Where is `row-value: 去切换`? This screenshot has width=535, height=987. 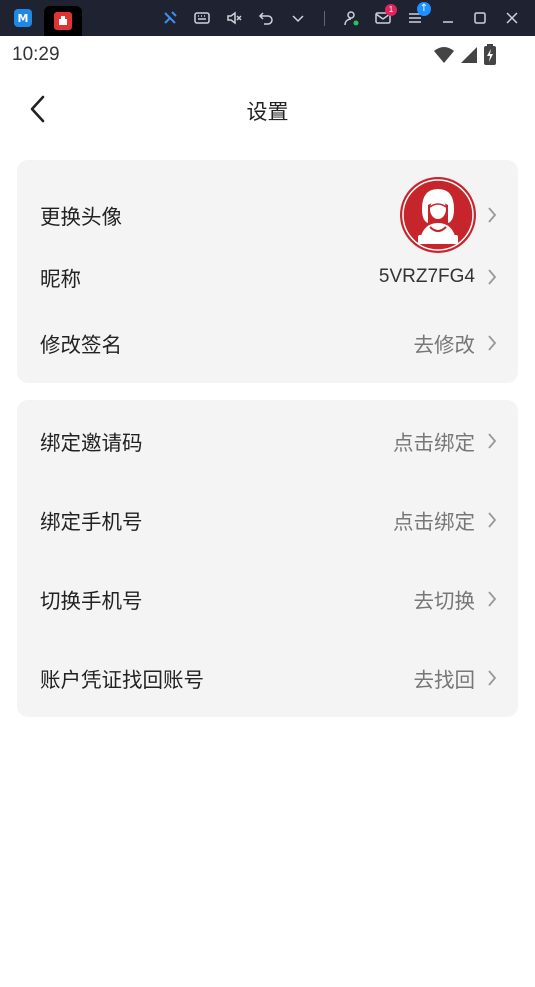 row-value: 去切换 is located at coordinates (444, 601).